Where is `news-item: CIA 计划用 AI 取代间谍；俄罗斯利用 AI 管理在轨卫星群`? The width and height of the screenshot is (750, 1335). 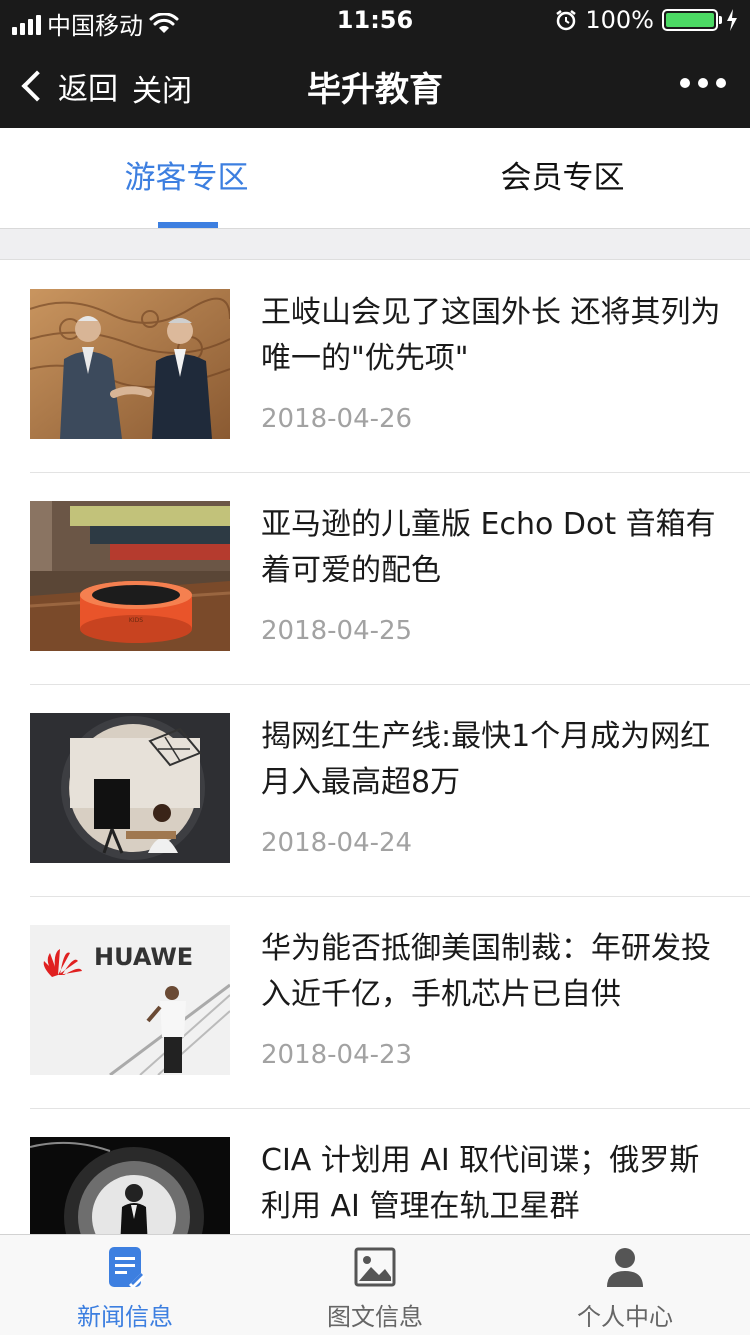 news-item: CIA 计划用 AI 取代间谍；俄罗斯利用 AI 管理在轨卫星群 is located at coordinates (390, 1171).